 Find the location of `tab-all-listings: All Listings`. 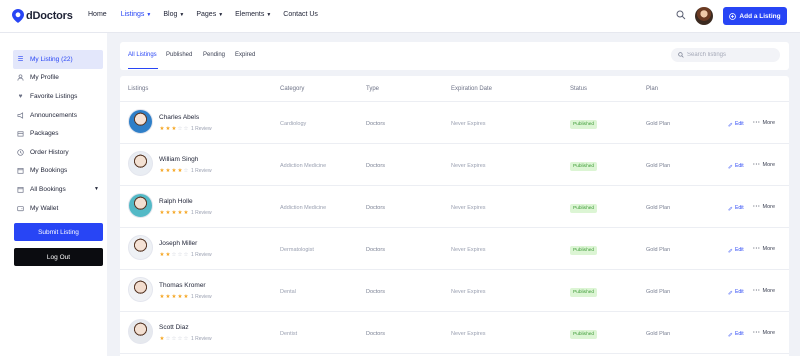

tab-all-listings: All Listings is located at coordinates (142, 55).